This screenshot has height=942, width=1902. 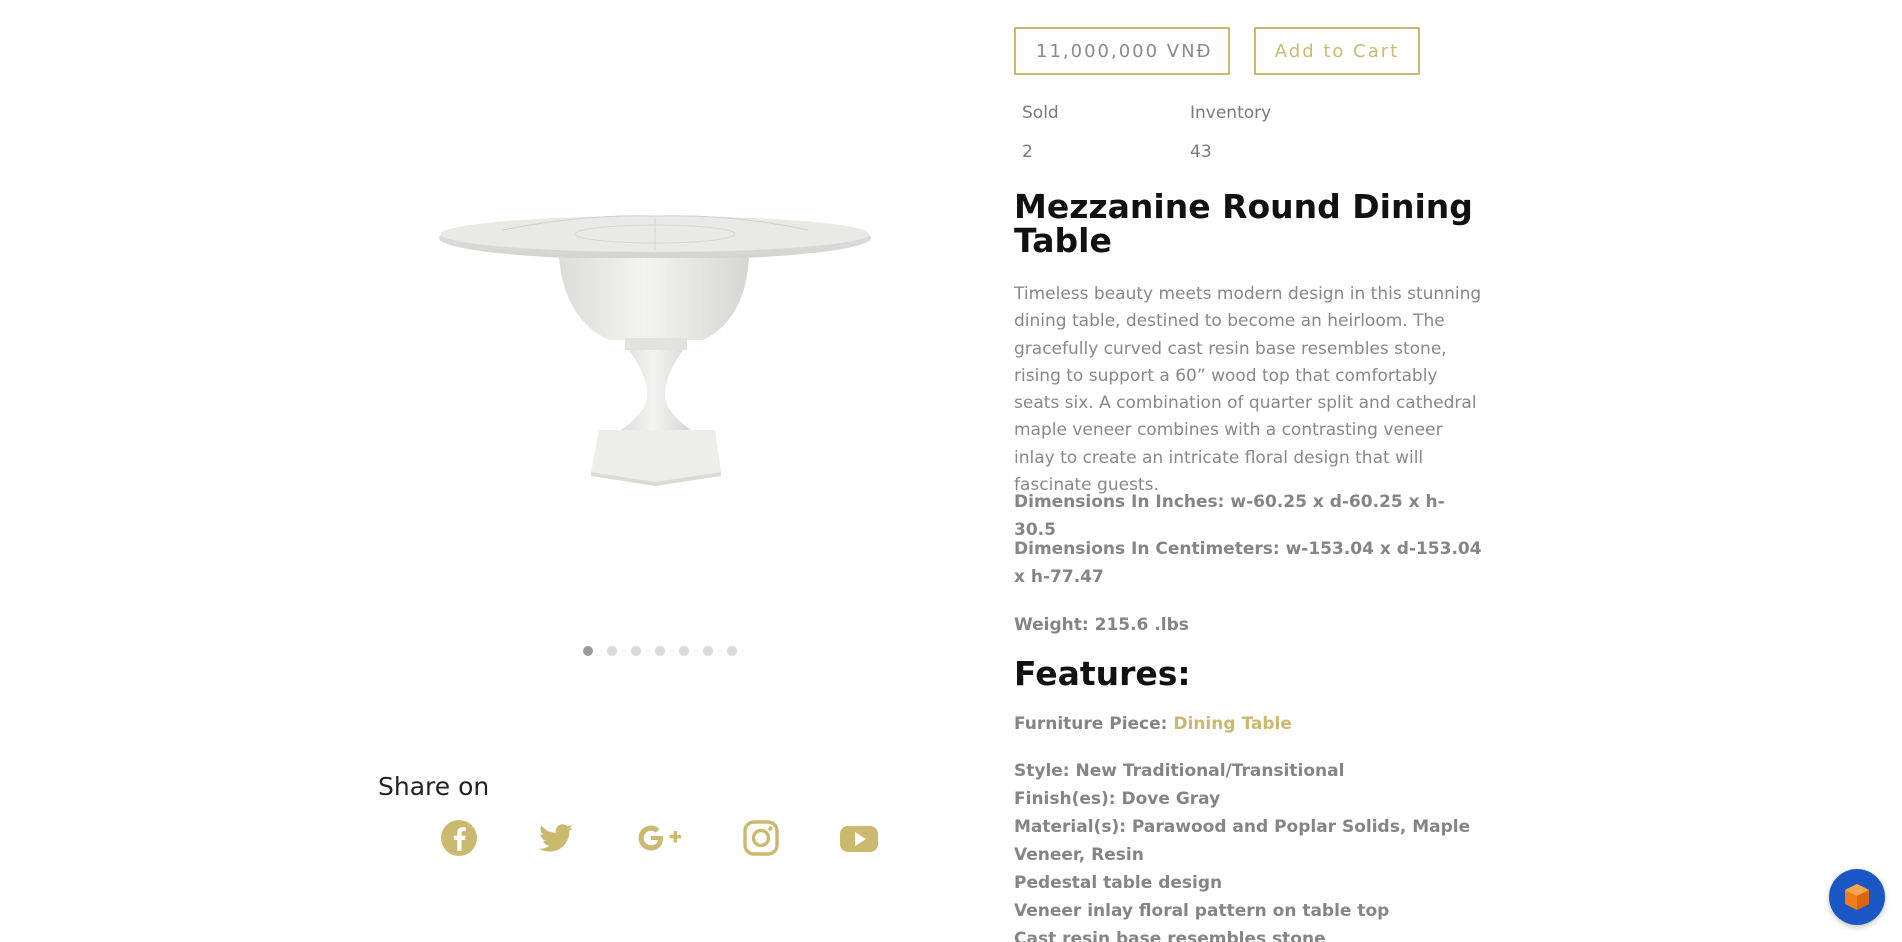 I want to click on youtube-icon, so click(x=859, y=838).